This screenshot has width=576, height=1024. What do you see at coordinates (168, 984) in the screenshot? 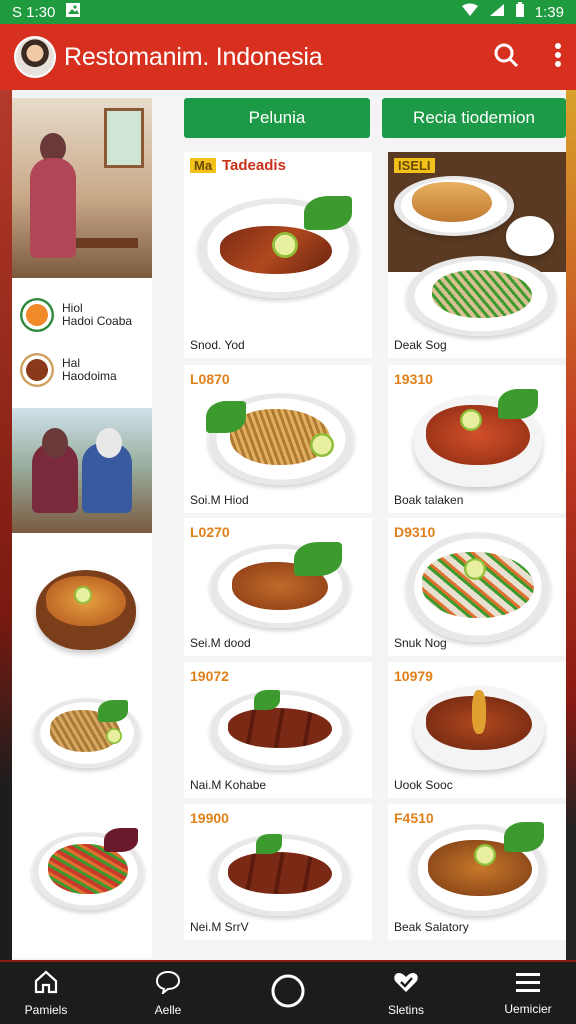
I see `chat-icon` at bounding box center [168, 984].